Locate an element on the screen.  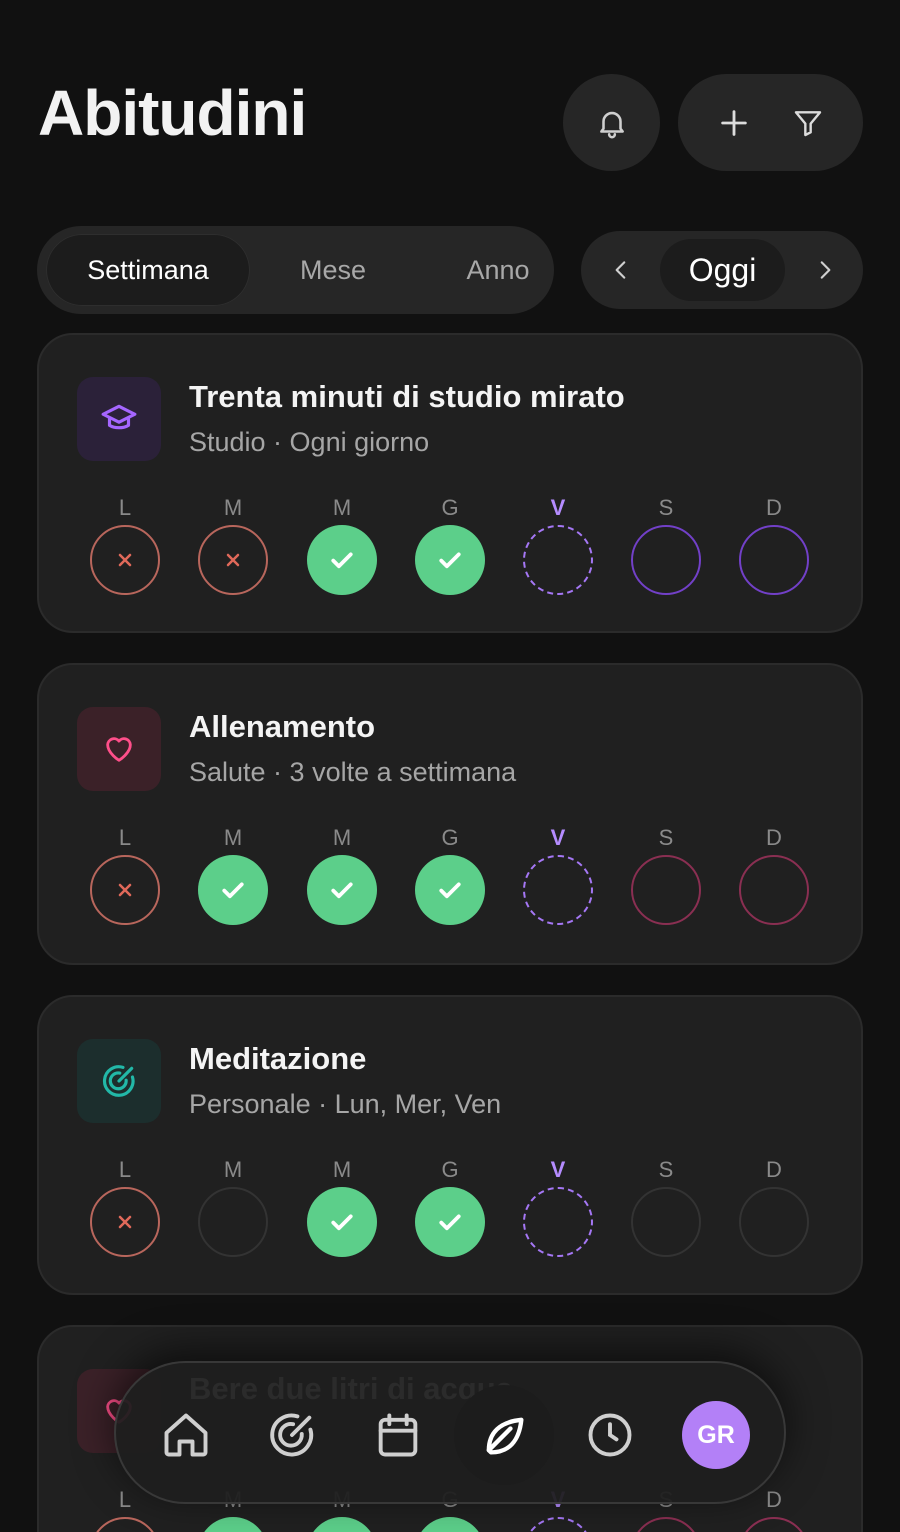
habit-subtitle: Studio · Ogni giorno is located at coordinates (309, 442).